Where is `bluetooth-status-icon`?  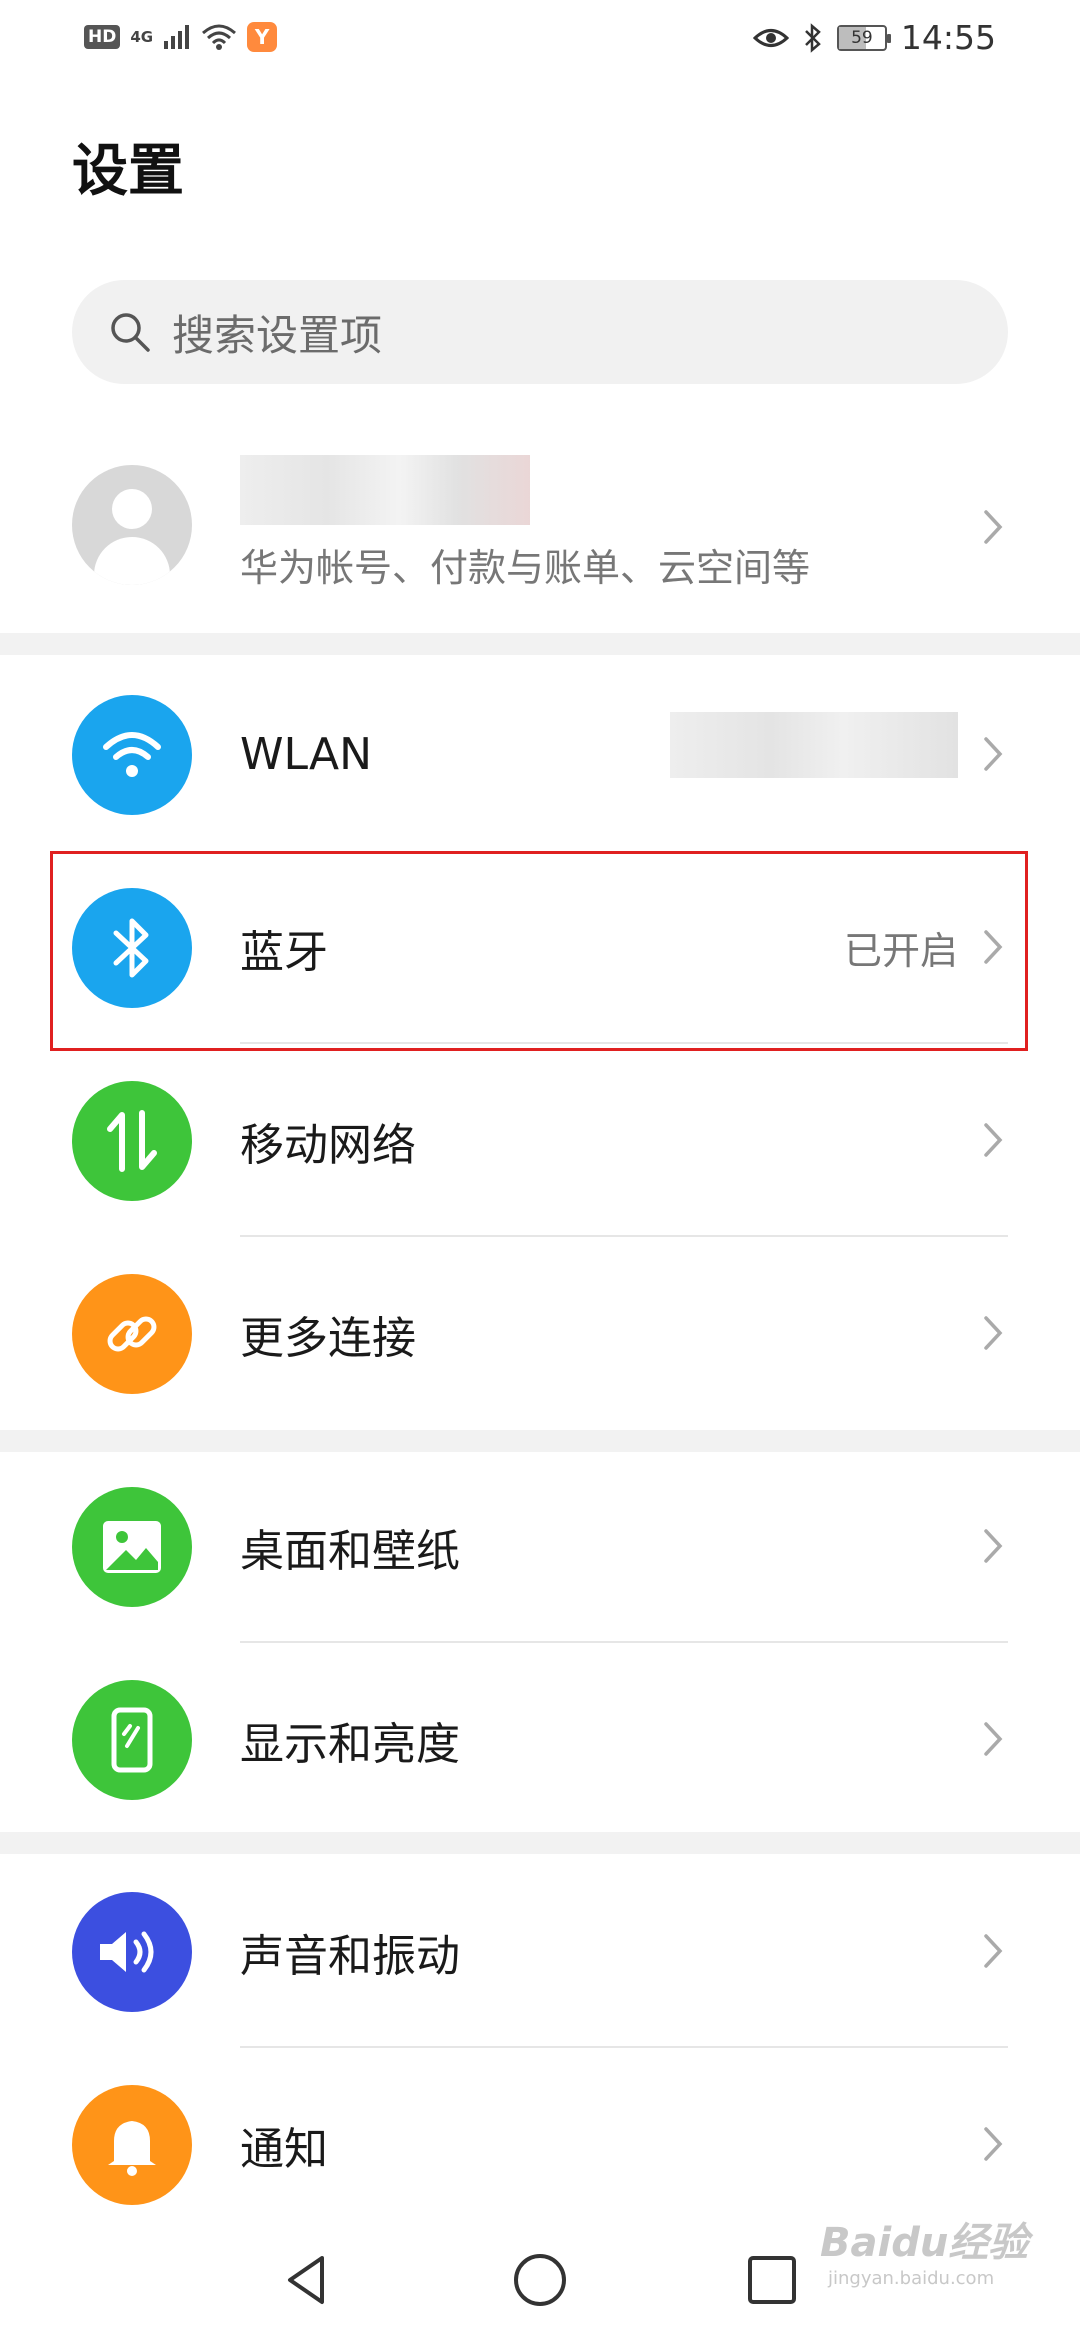
bluetooth-status-icon is located at coordinates (813, 37).